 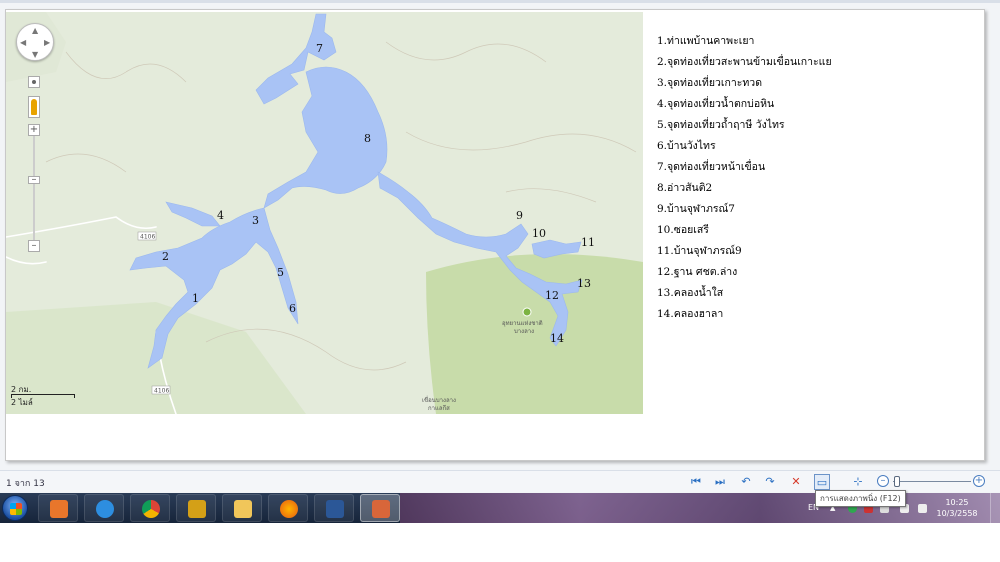 I want to click on map-marker-13: 13, so click(x=584, y=283).